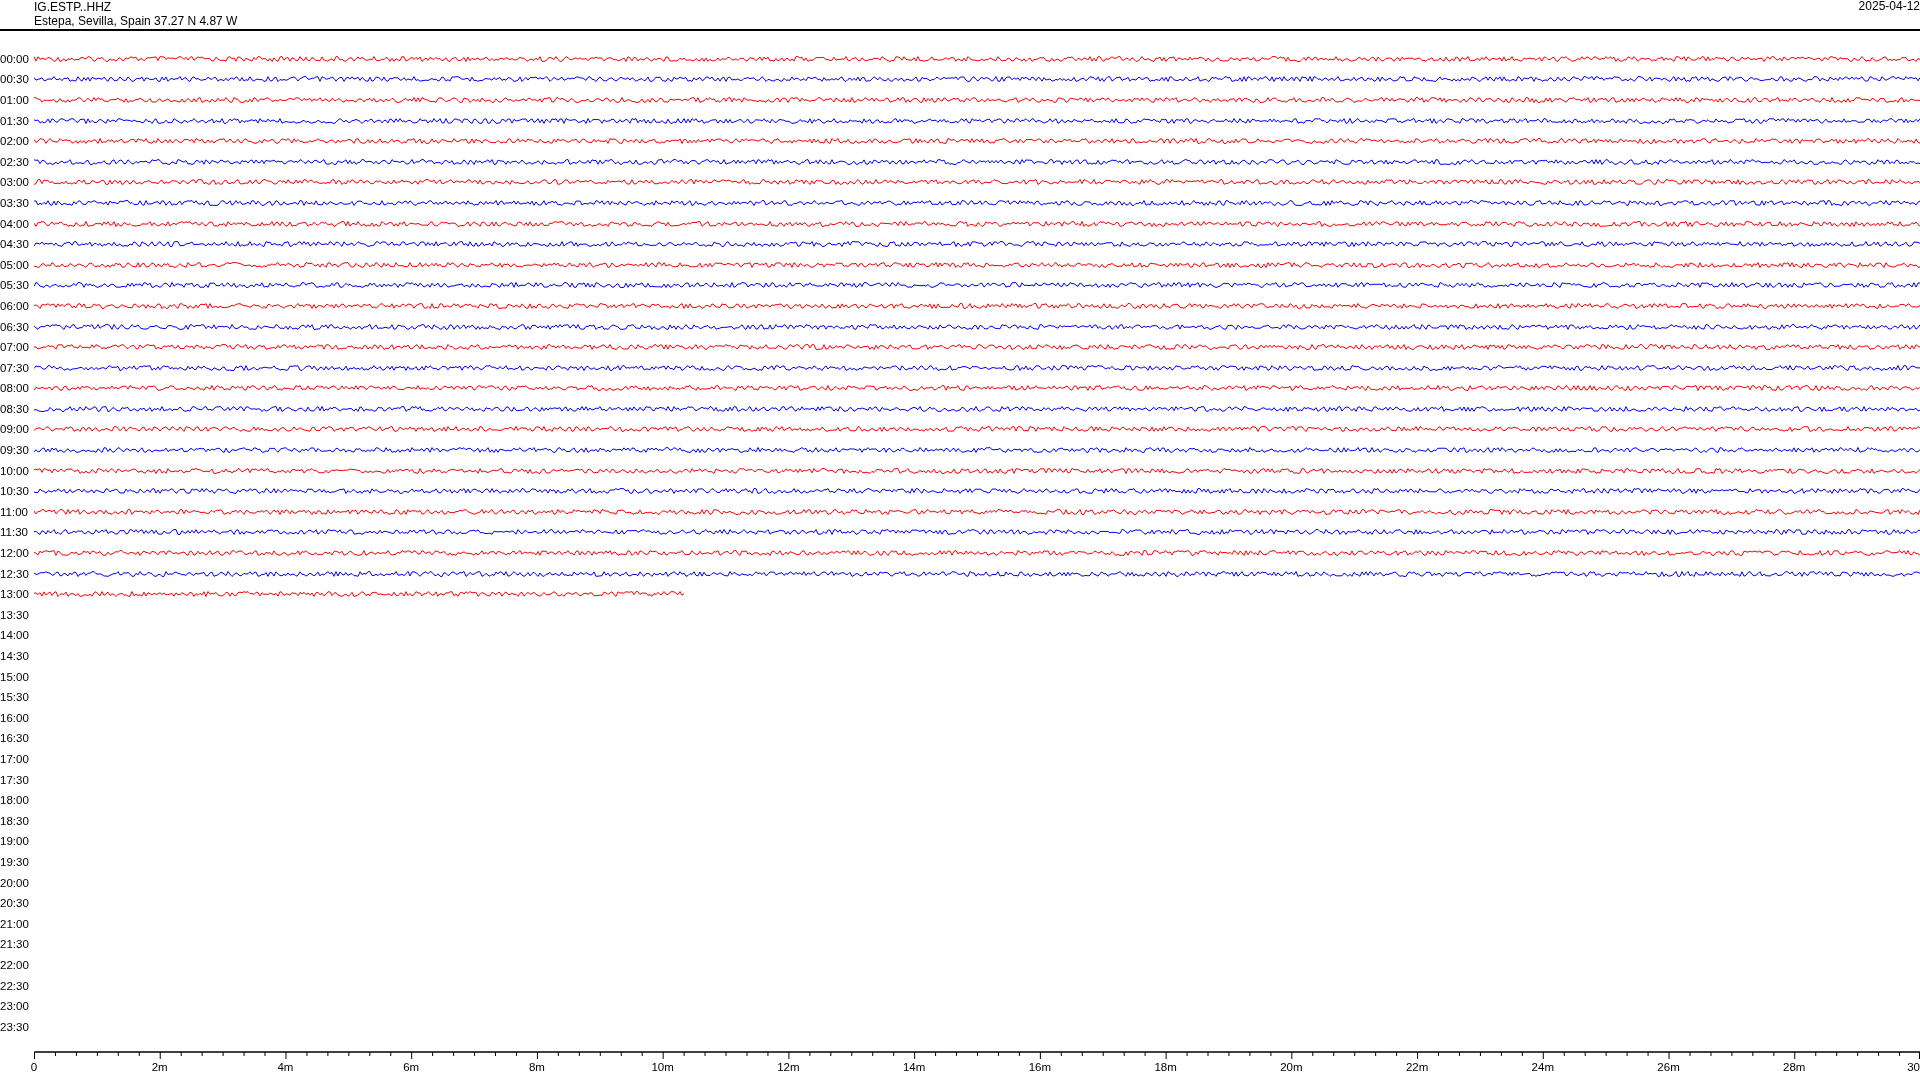 The width and height of the screenshot is (1920, 1080). What do you see at coordinates (15, 285) in the screenshot?
I see `time-label: 05:30` at bounding box center [15, 285].